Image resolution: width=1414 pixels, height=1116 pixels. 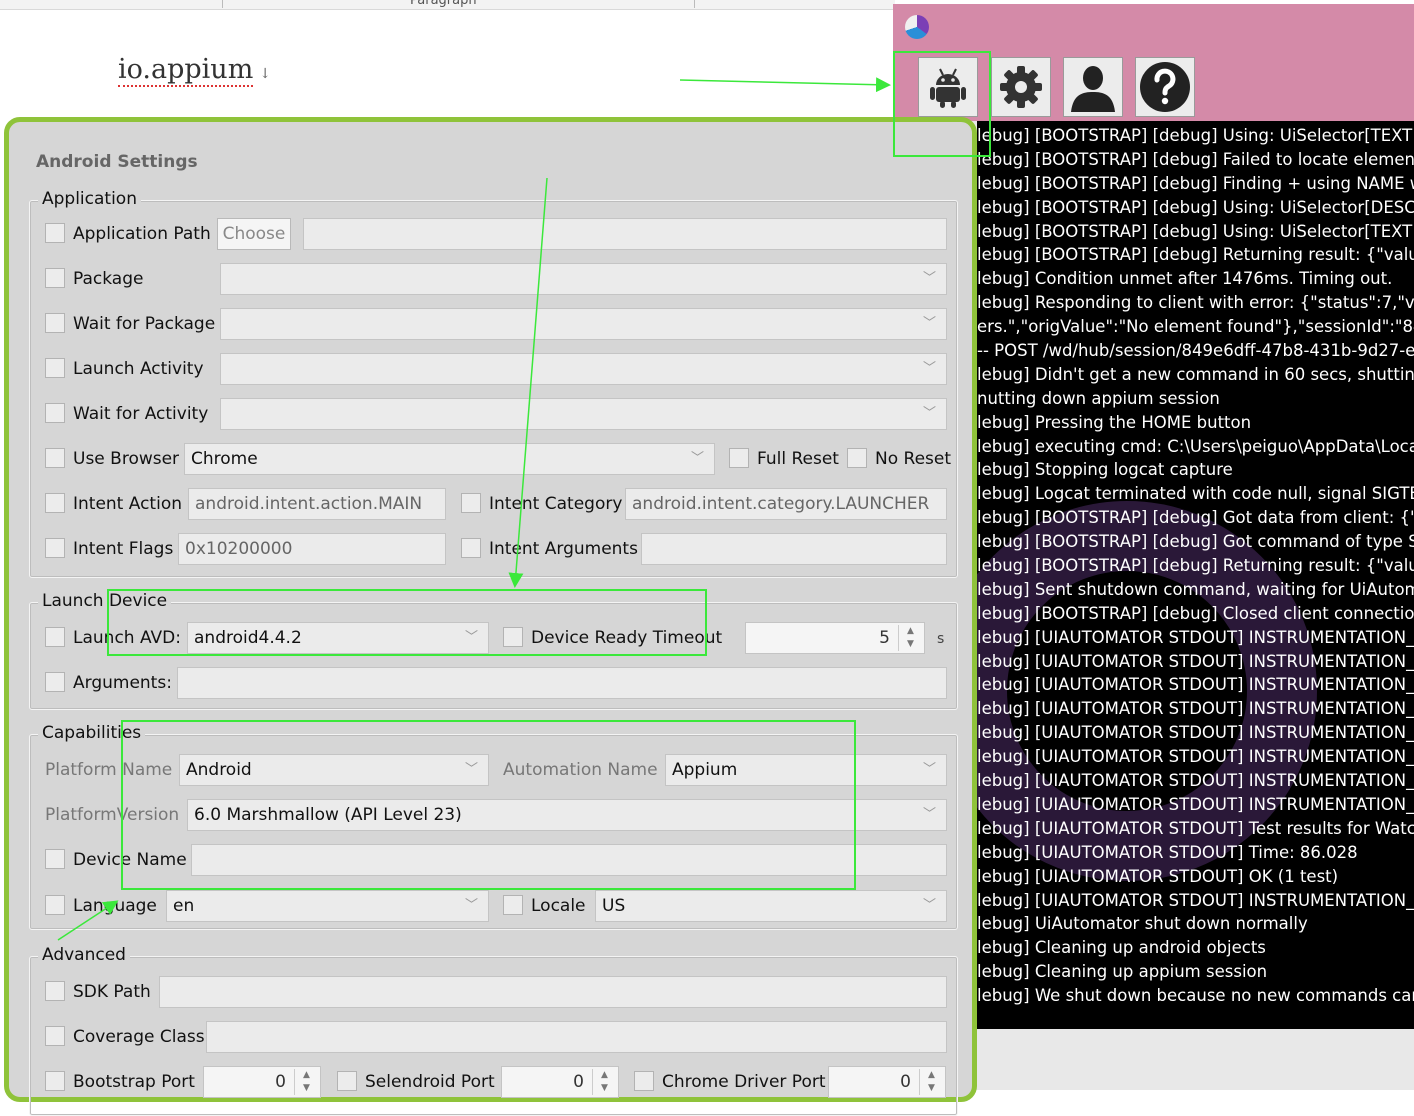 I want to click on automation-name-label: Automation Name, so click(x=580, y=770).